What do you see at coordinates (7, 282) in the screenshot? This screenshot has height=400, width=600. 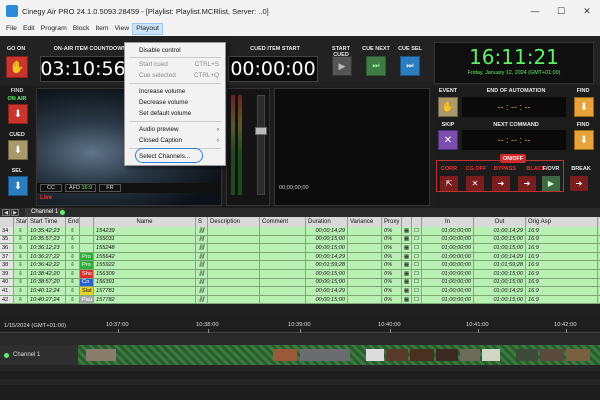 I see `row-number: 40` at bounding box center [7, 282].